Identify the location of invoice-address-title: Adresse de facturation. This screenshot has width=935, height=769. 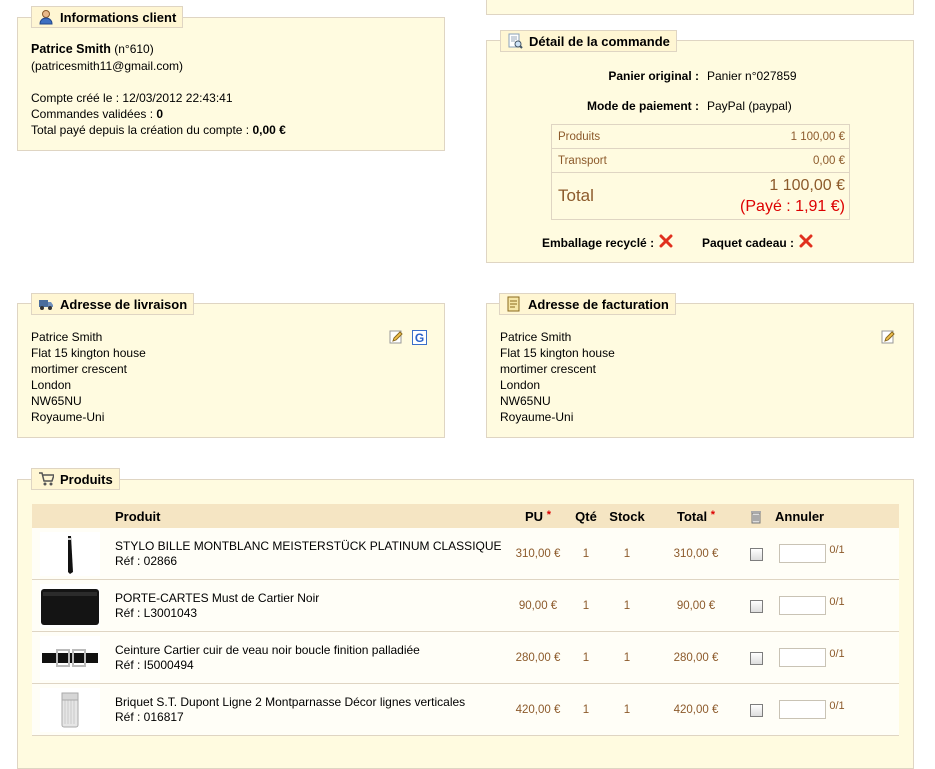
(598, 304).